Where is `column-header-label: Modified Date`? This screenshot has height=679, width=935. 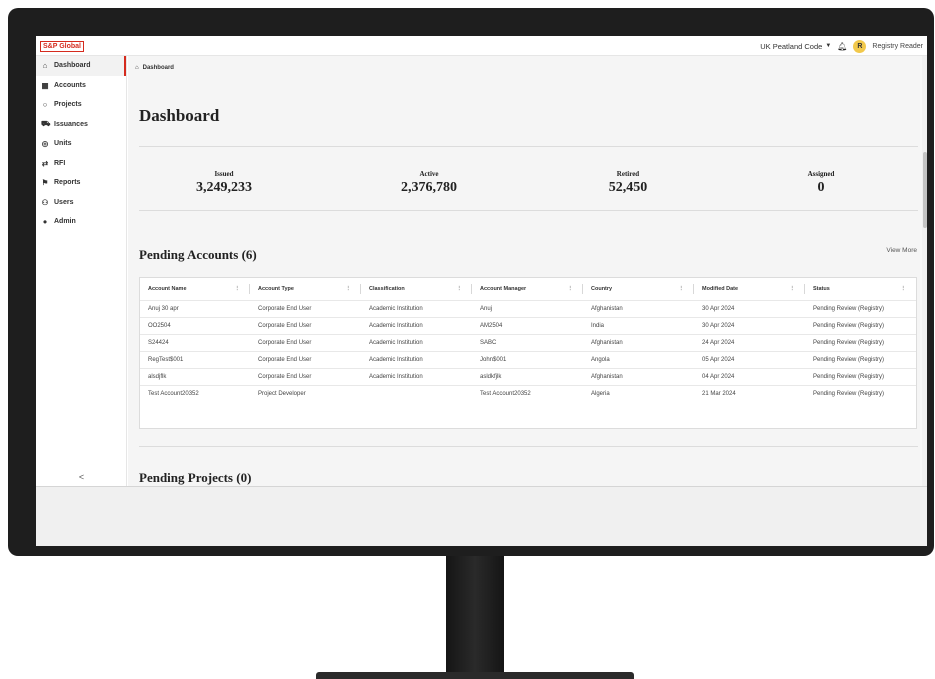 column-header-label: Modified Date is located at coordinates (720, 288).